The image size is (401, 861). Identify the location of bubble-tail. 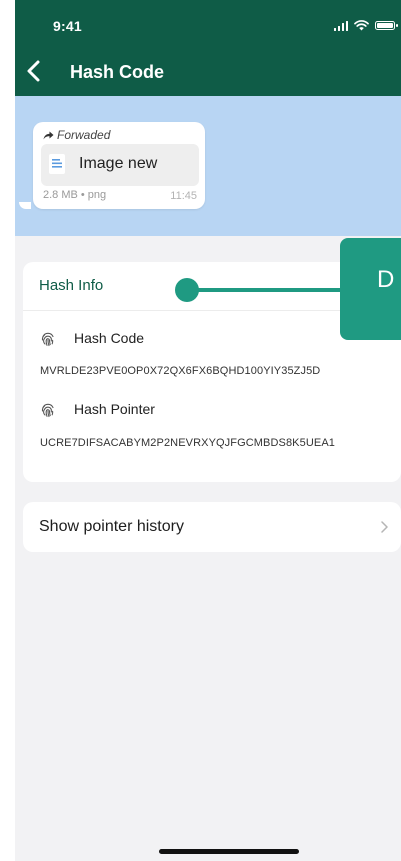
(25, 205).